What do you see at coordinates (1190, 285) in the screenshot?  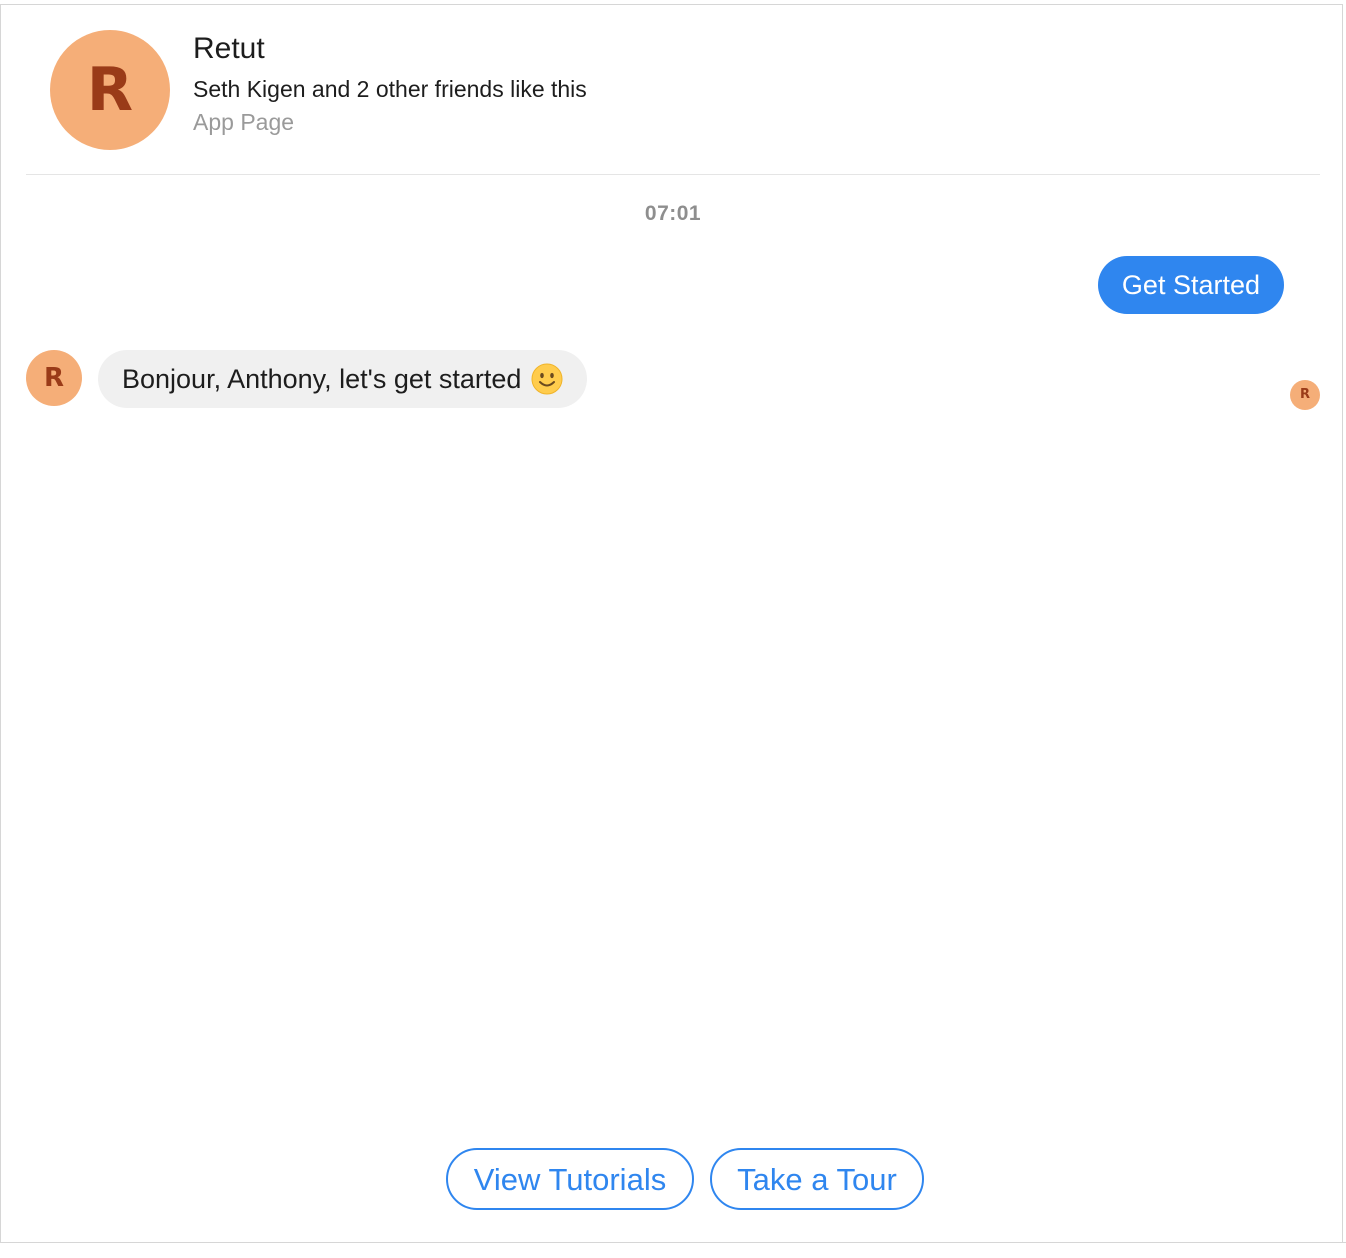 I see `outgoing-message-bubble: Get Started` at bounding box center [1190, 285].